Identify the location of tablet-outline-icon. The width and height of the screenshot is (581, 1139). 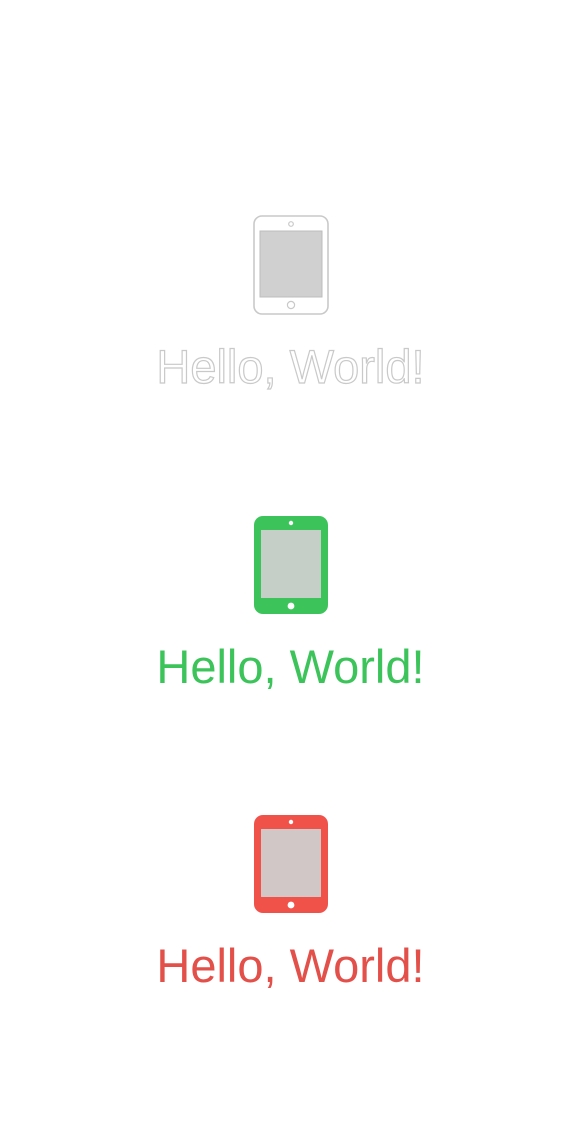
(290, 265).